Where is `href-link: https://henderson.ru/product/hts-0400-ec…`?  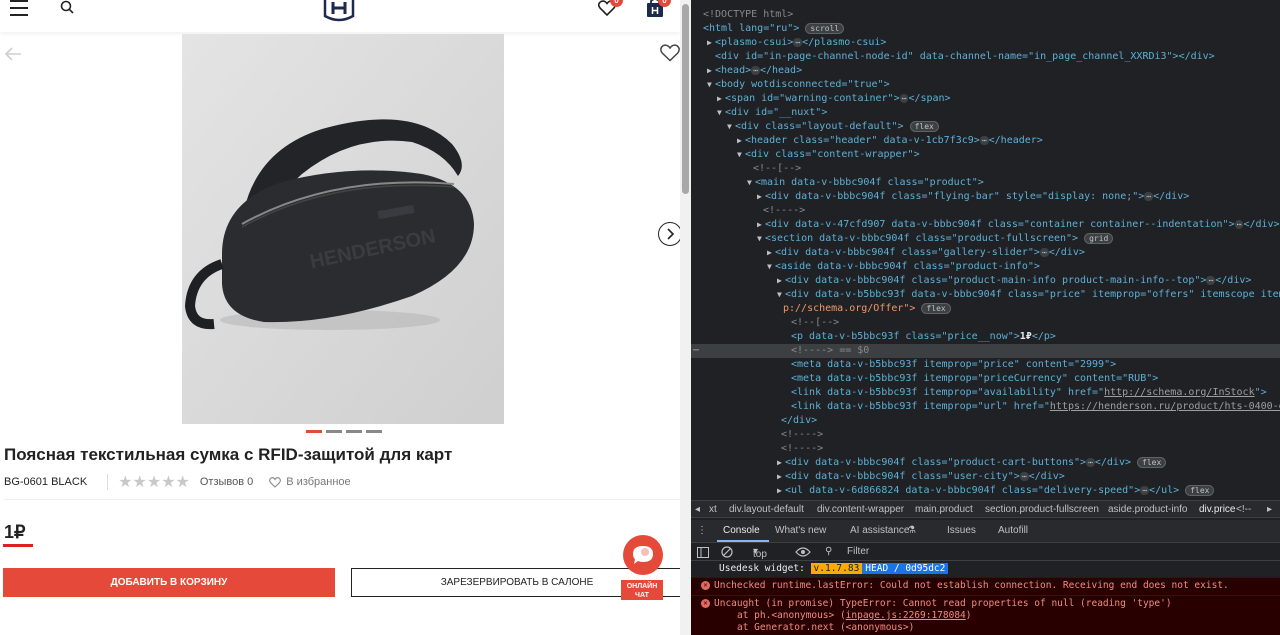 href-link: https://henderson.ru/product/hts-0400-ec… is located at coordinates (1165, 406).